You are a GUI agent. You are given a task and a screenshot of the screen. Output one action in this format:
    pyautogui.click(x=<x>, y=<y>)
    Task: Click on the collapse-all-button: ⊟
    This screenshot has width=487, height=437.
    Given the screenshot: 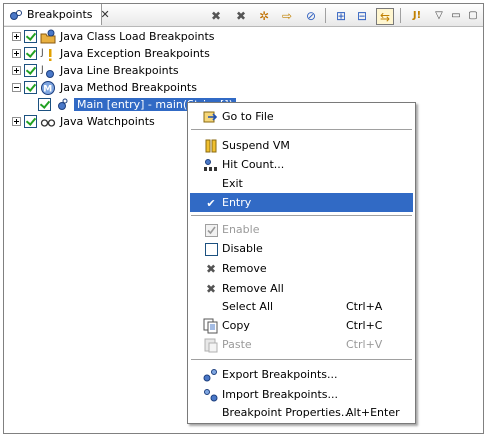 What is the action you would take?
    pyautogui.click(x=362, y=15)
    